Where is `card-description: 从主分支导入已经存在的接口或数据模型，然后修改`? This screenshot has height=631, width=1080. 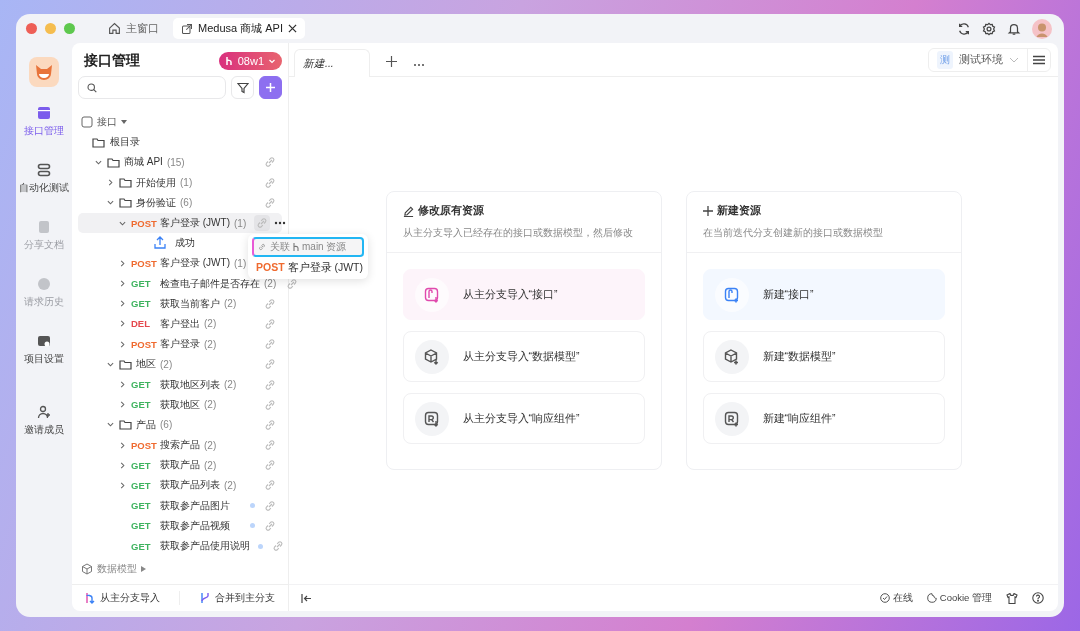 card-description: 从主分支导入已经存在的接口或数据模型，然后修改 is located at coordinates (518, 233).